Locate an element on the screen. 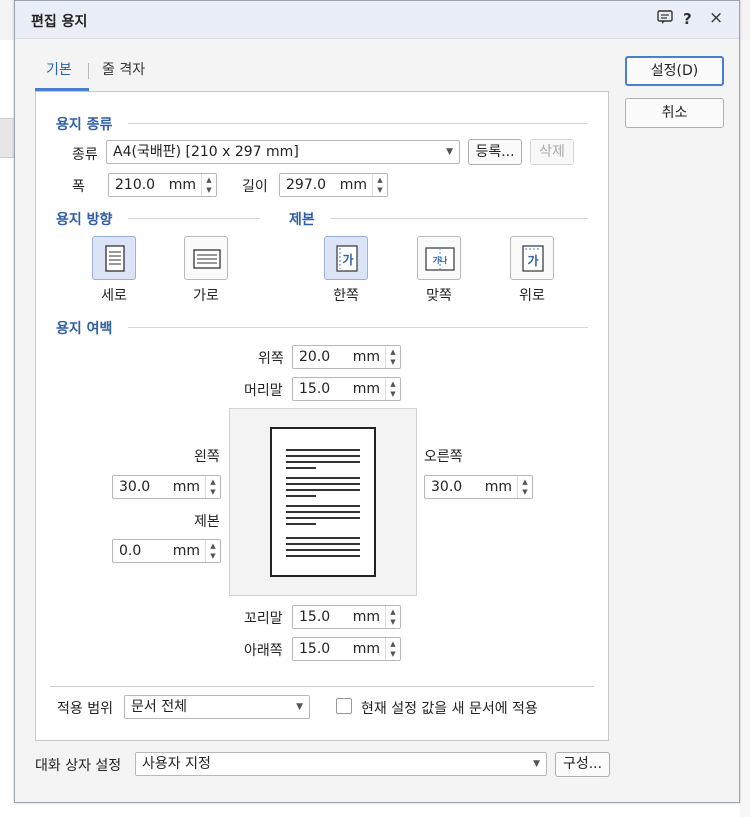  margin-header-value: 15.0 is located at coordinates (315, 389).